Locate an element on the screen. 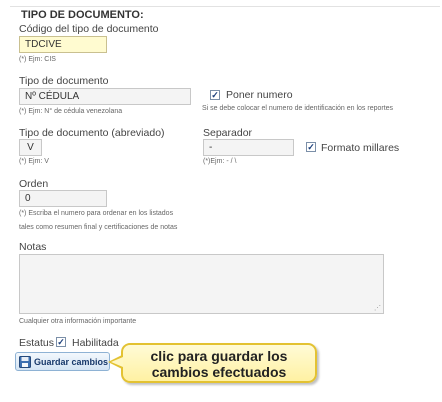 This screenshot has height=402, width=442. tipo-label: Tipo de documento is located at coordinates (64, 81).